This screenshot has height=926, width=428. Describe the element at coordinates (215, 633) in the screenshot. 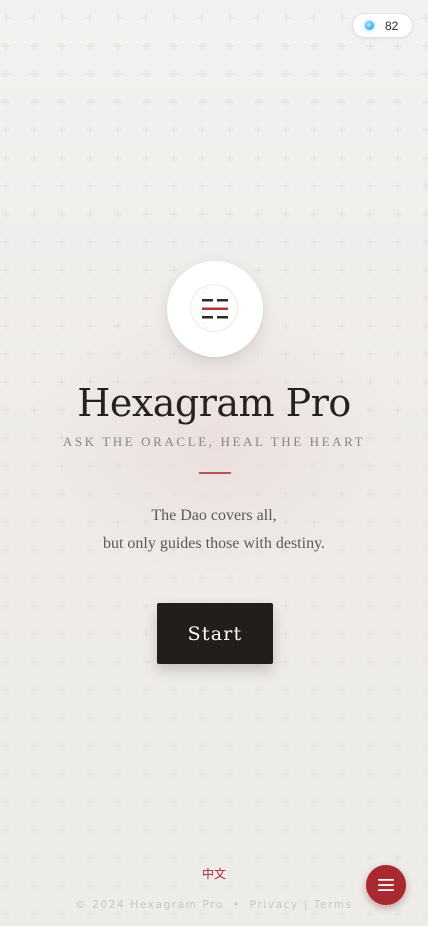

I see `start-button: Start` at that location.